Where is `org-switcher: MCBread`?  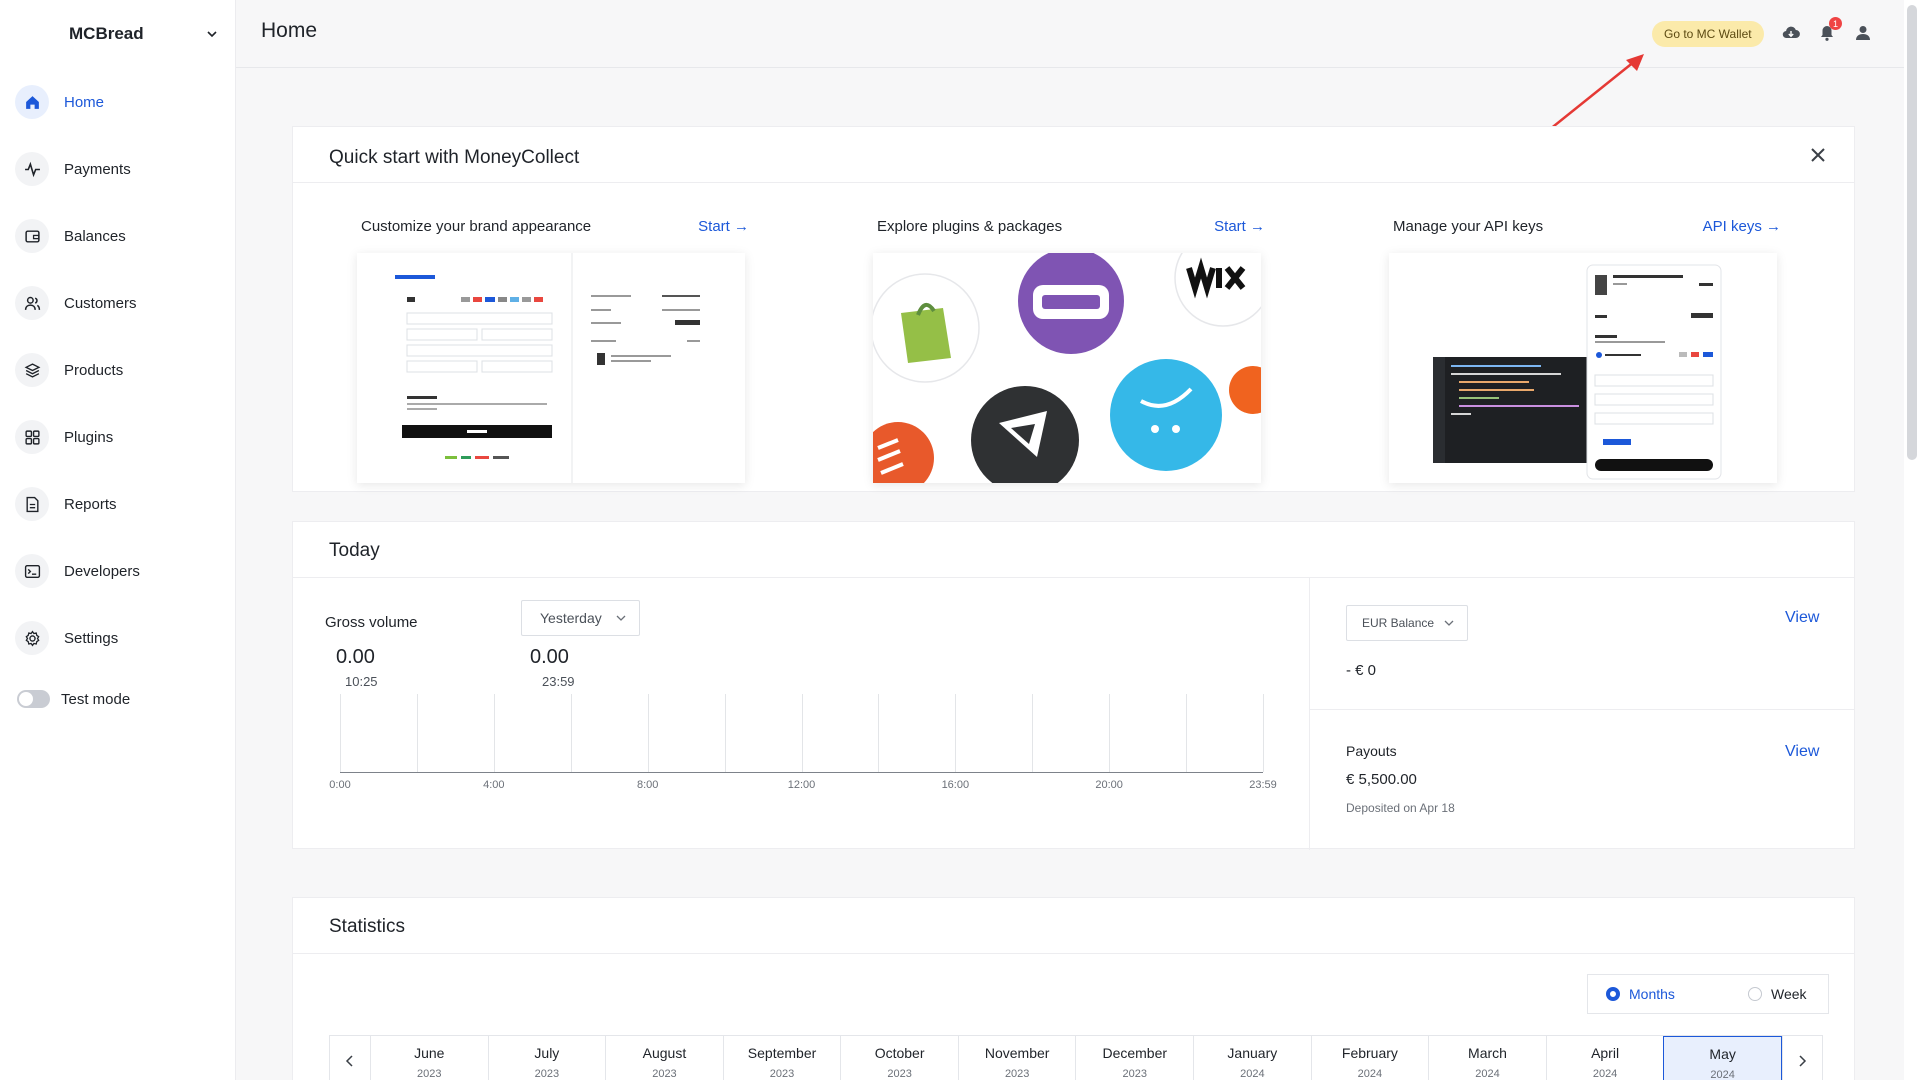
org-switcher: MCBread is located at coordinates (144, 34).